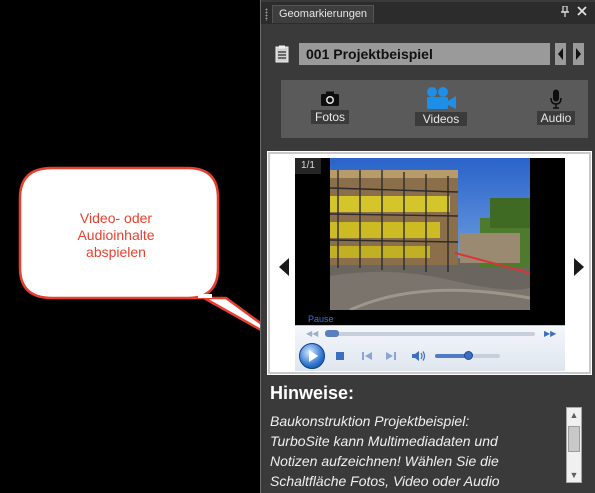  Describe the element at coordinates (451, 356) in the screenshot. I see `volume-level` at that location.